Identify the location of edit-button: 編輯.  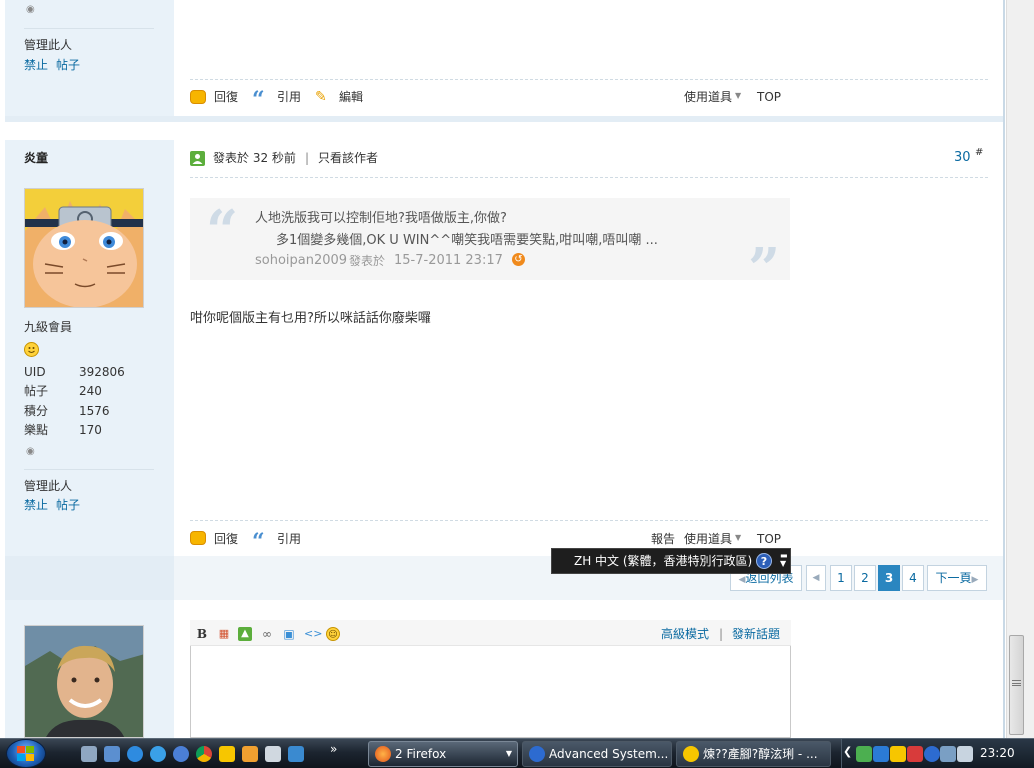
(351, 97).